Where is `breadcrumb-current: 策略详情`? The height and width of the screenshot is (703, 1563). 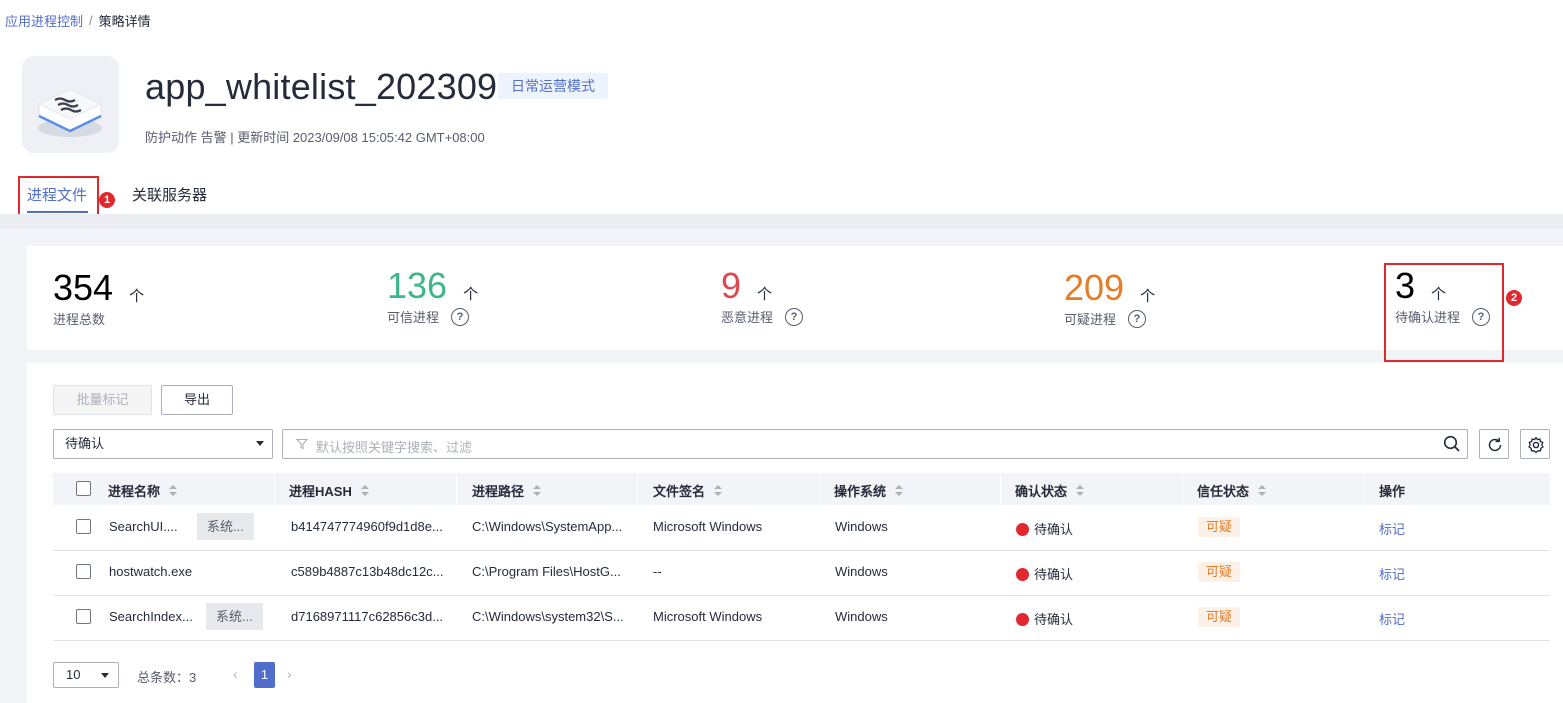
breadcrumb-current: 策略详情 is located at coordinates (124, 21).